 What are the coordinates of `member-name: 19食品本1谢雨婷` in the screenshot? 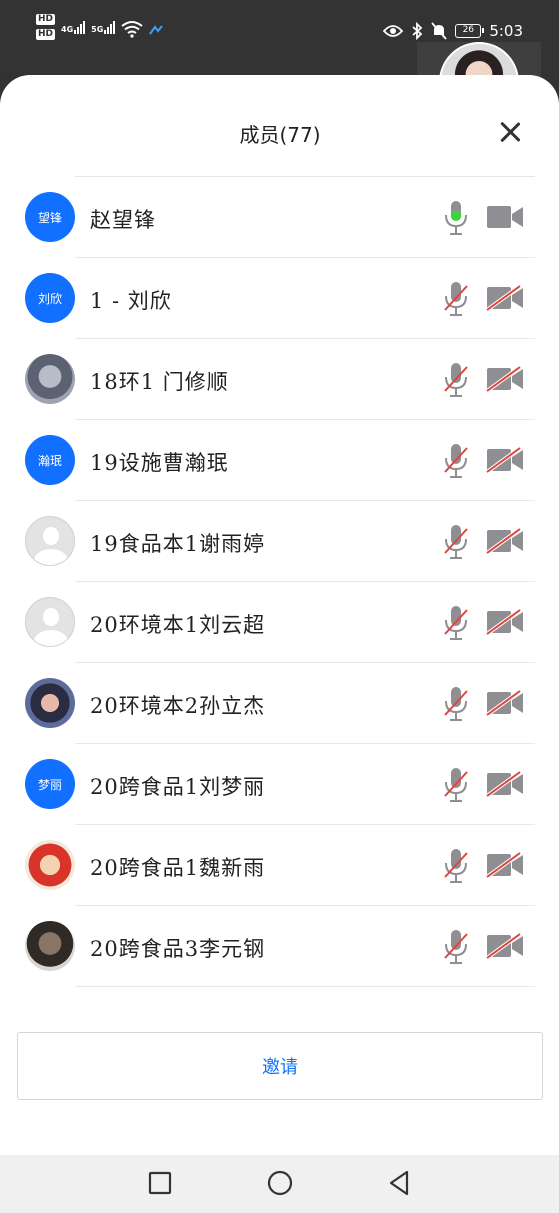 It's located at (178, 544).